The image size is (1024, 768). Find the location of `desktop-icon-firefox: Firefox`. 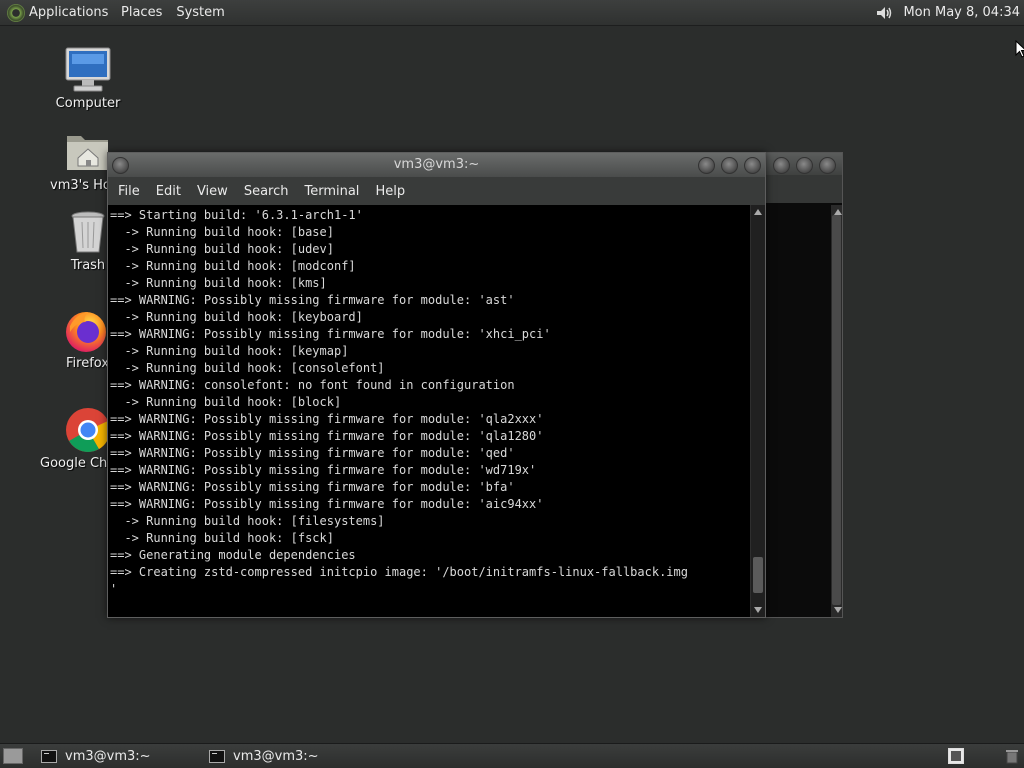

desktop-icon-firefox: Firefox is located at coordinates (74, 338).